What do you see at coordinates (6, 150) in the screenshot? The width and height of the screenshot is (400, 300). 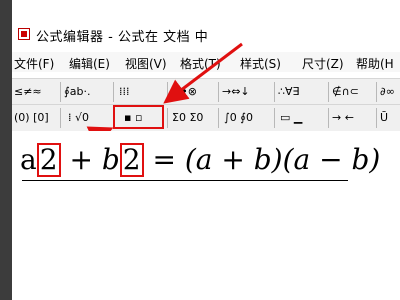 I see `background-window-edge` at bounding box center [6, 150].